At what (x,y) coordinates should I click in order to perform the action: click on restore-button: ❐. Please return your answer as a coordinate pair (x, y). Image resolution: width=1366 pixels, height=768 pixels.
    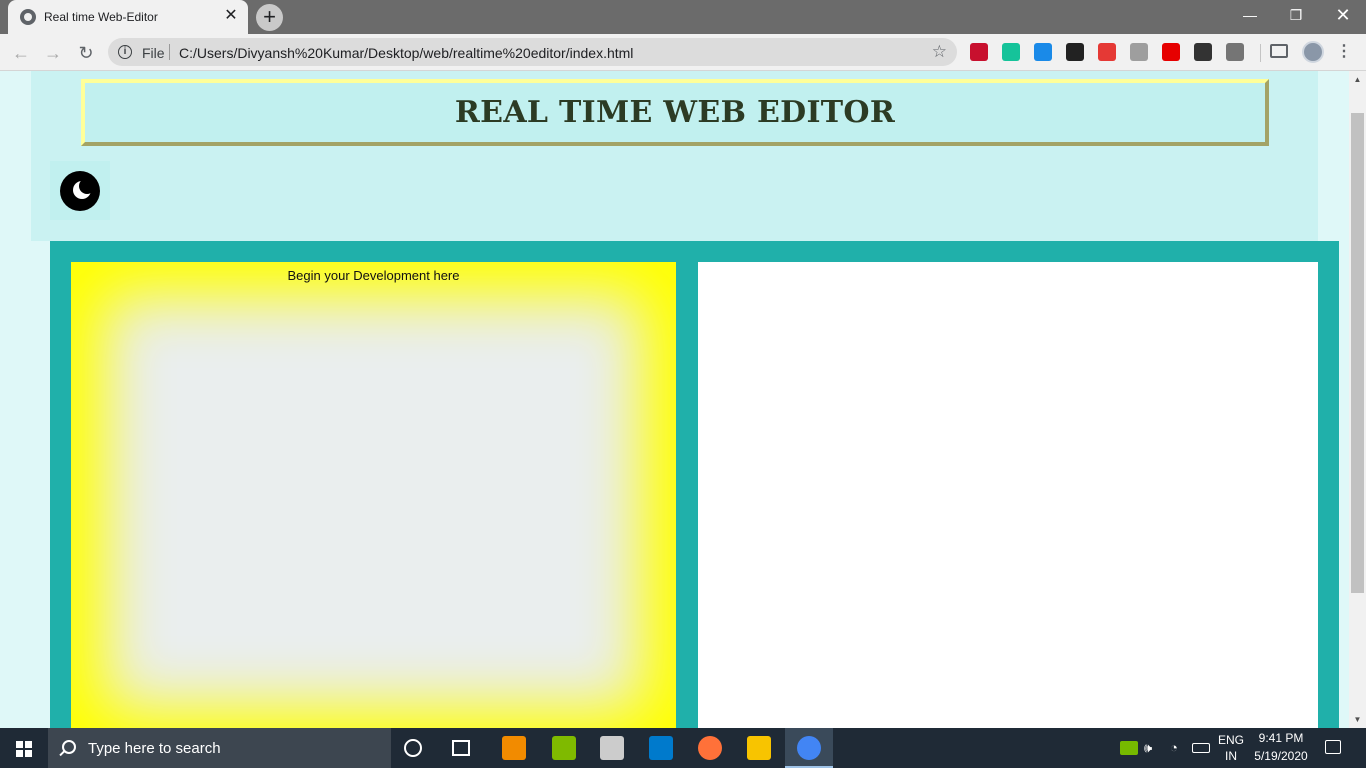
    Looking at the image, I should click on (1296, 15).